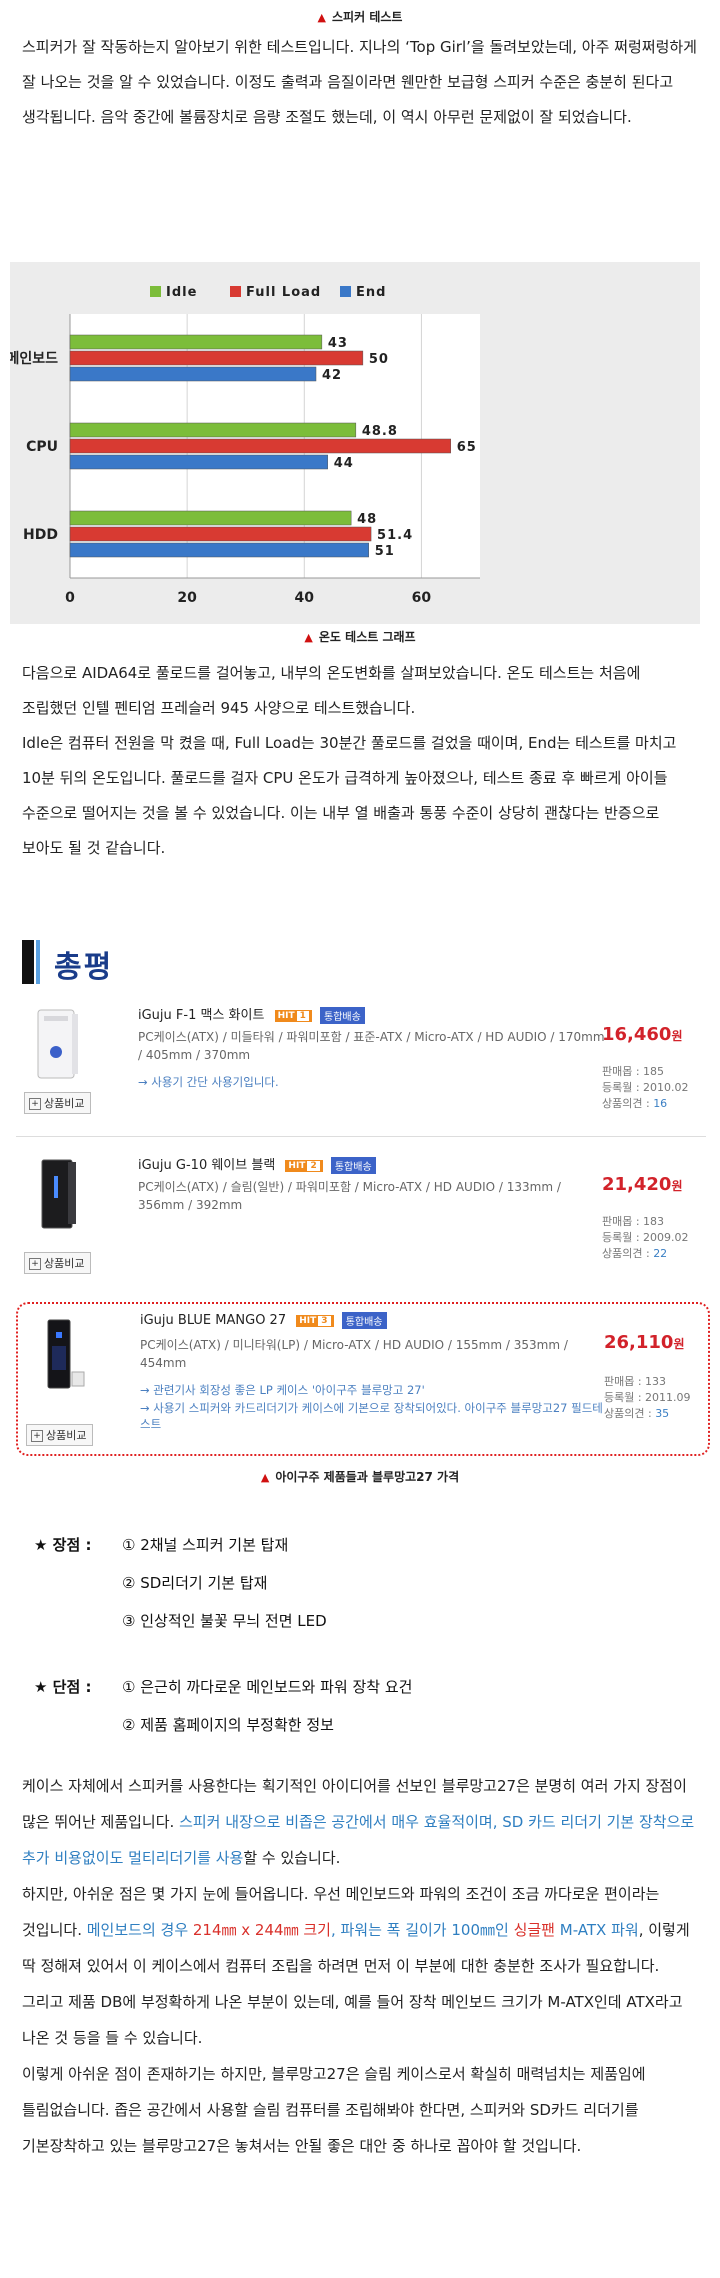 The height and width of the screenshot is (2278, 720). What do you see at coordinates (367, 637) in the screenshot?
I see `caption-text: 온도 테스트 그래프` at bounding box center [367, 637].